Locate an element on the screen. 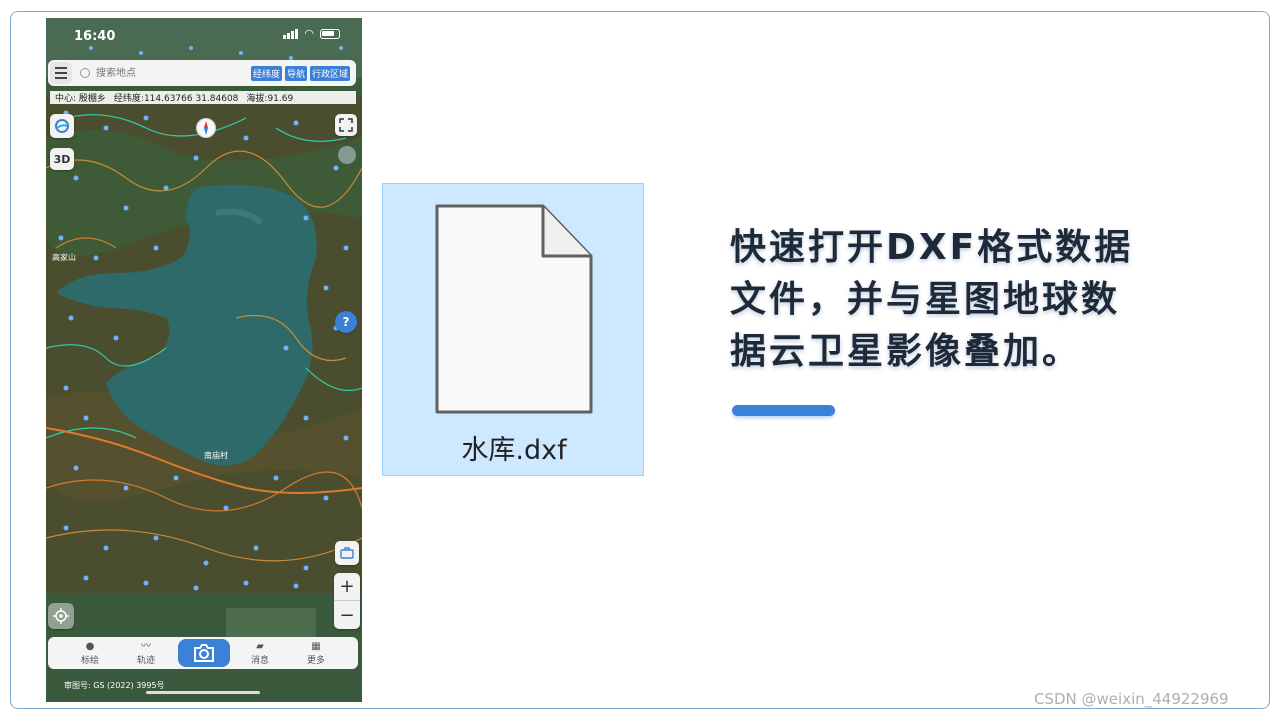 The width and height of the screenshot is (1280, 720). fullscreen-button is located at coordinates (346, 125).